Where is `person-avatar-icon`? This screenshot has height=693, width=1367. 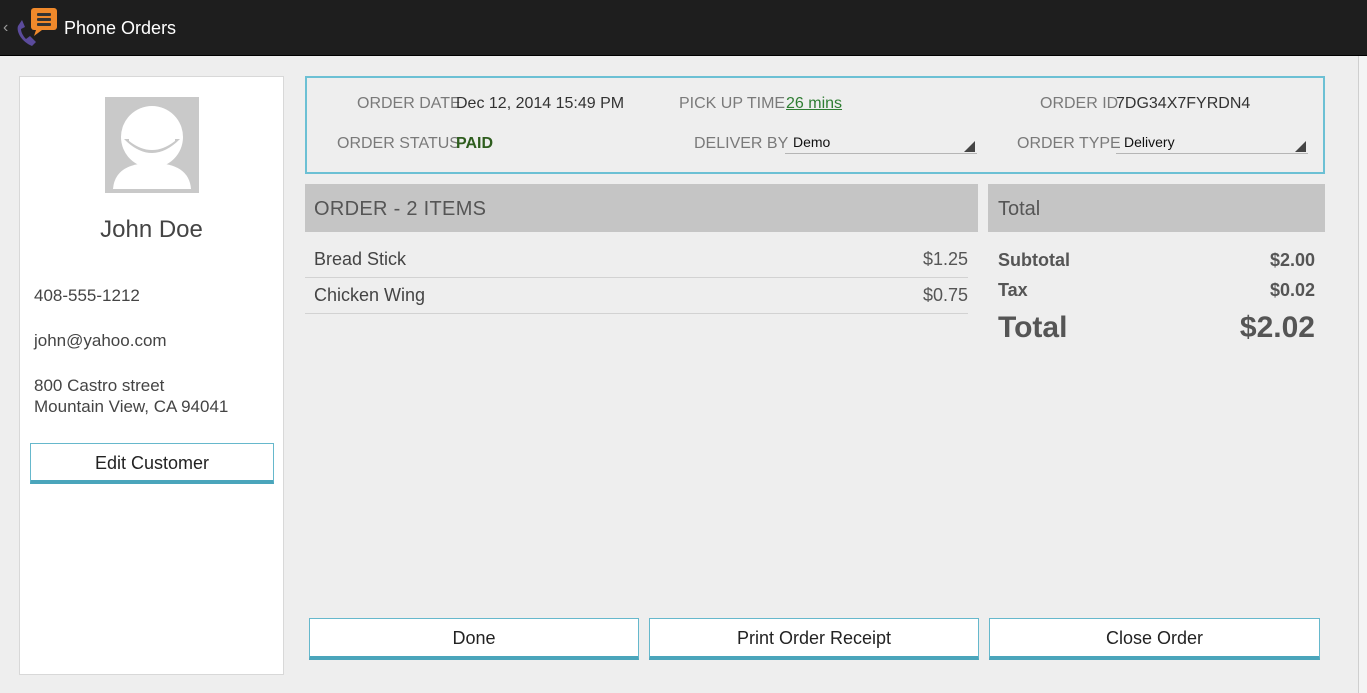
person-avatar-icon is located at coordinates (152, 145).